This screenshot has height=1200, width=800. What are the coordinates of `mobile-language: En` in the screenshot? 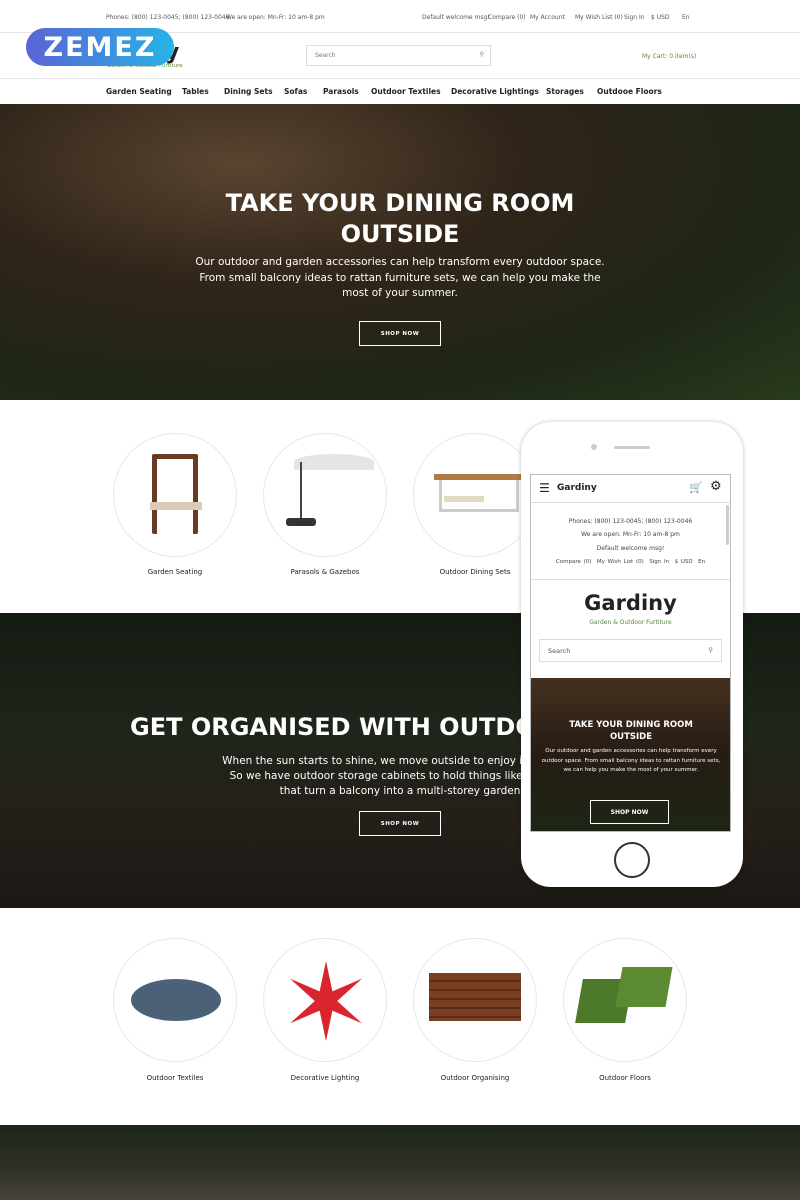 It's located at (701, 562).